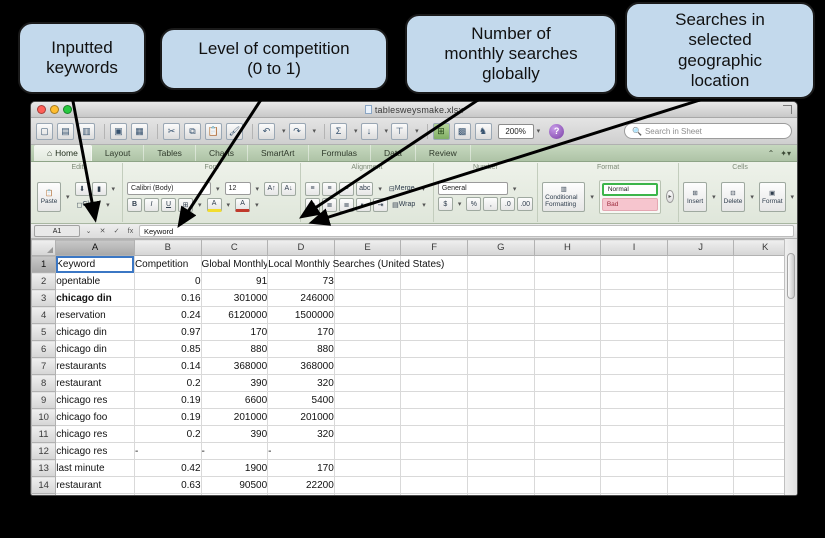 Image resolution: width=825 pixels, height=538 pixels. What do you see at coordinates (234, 247) in the screenshot?
I see `column-header-c: C` at bounding box center [234, 247].